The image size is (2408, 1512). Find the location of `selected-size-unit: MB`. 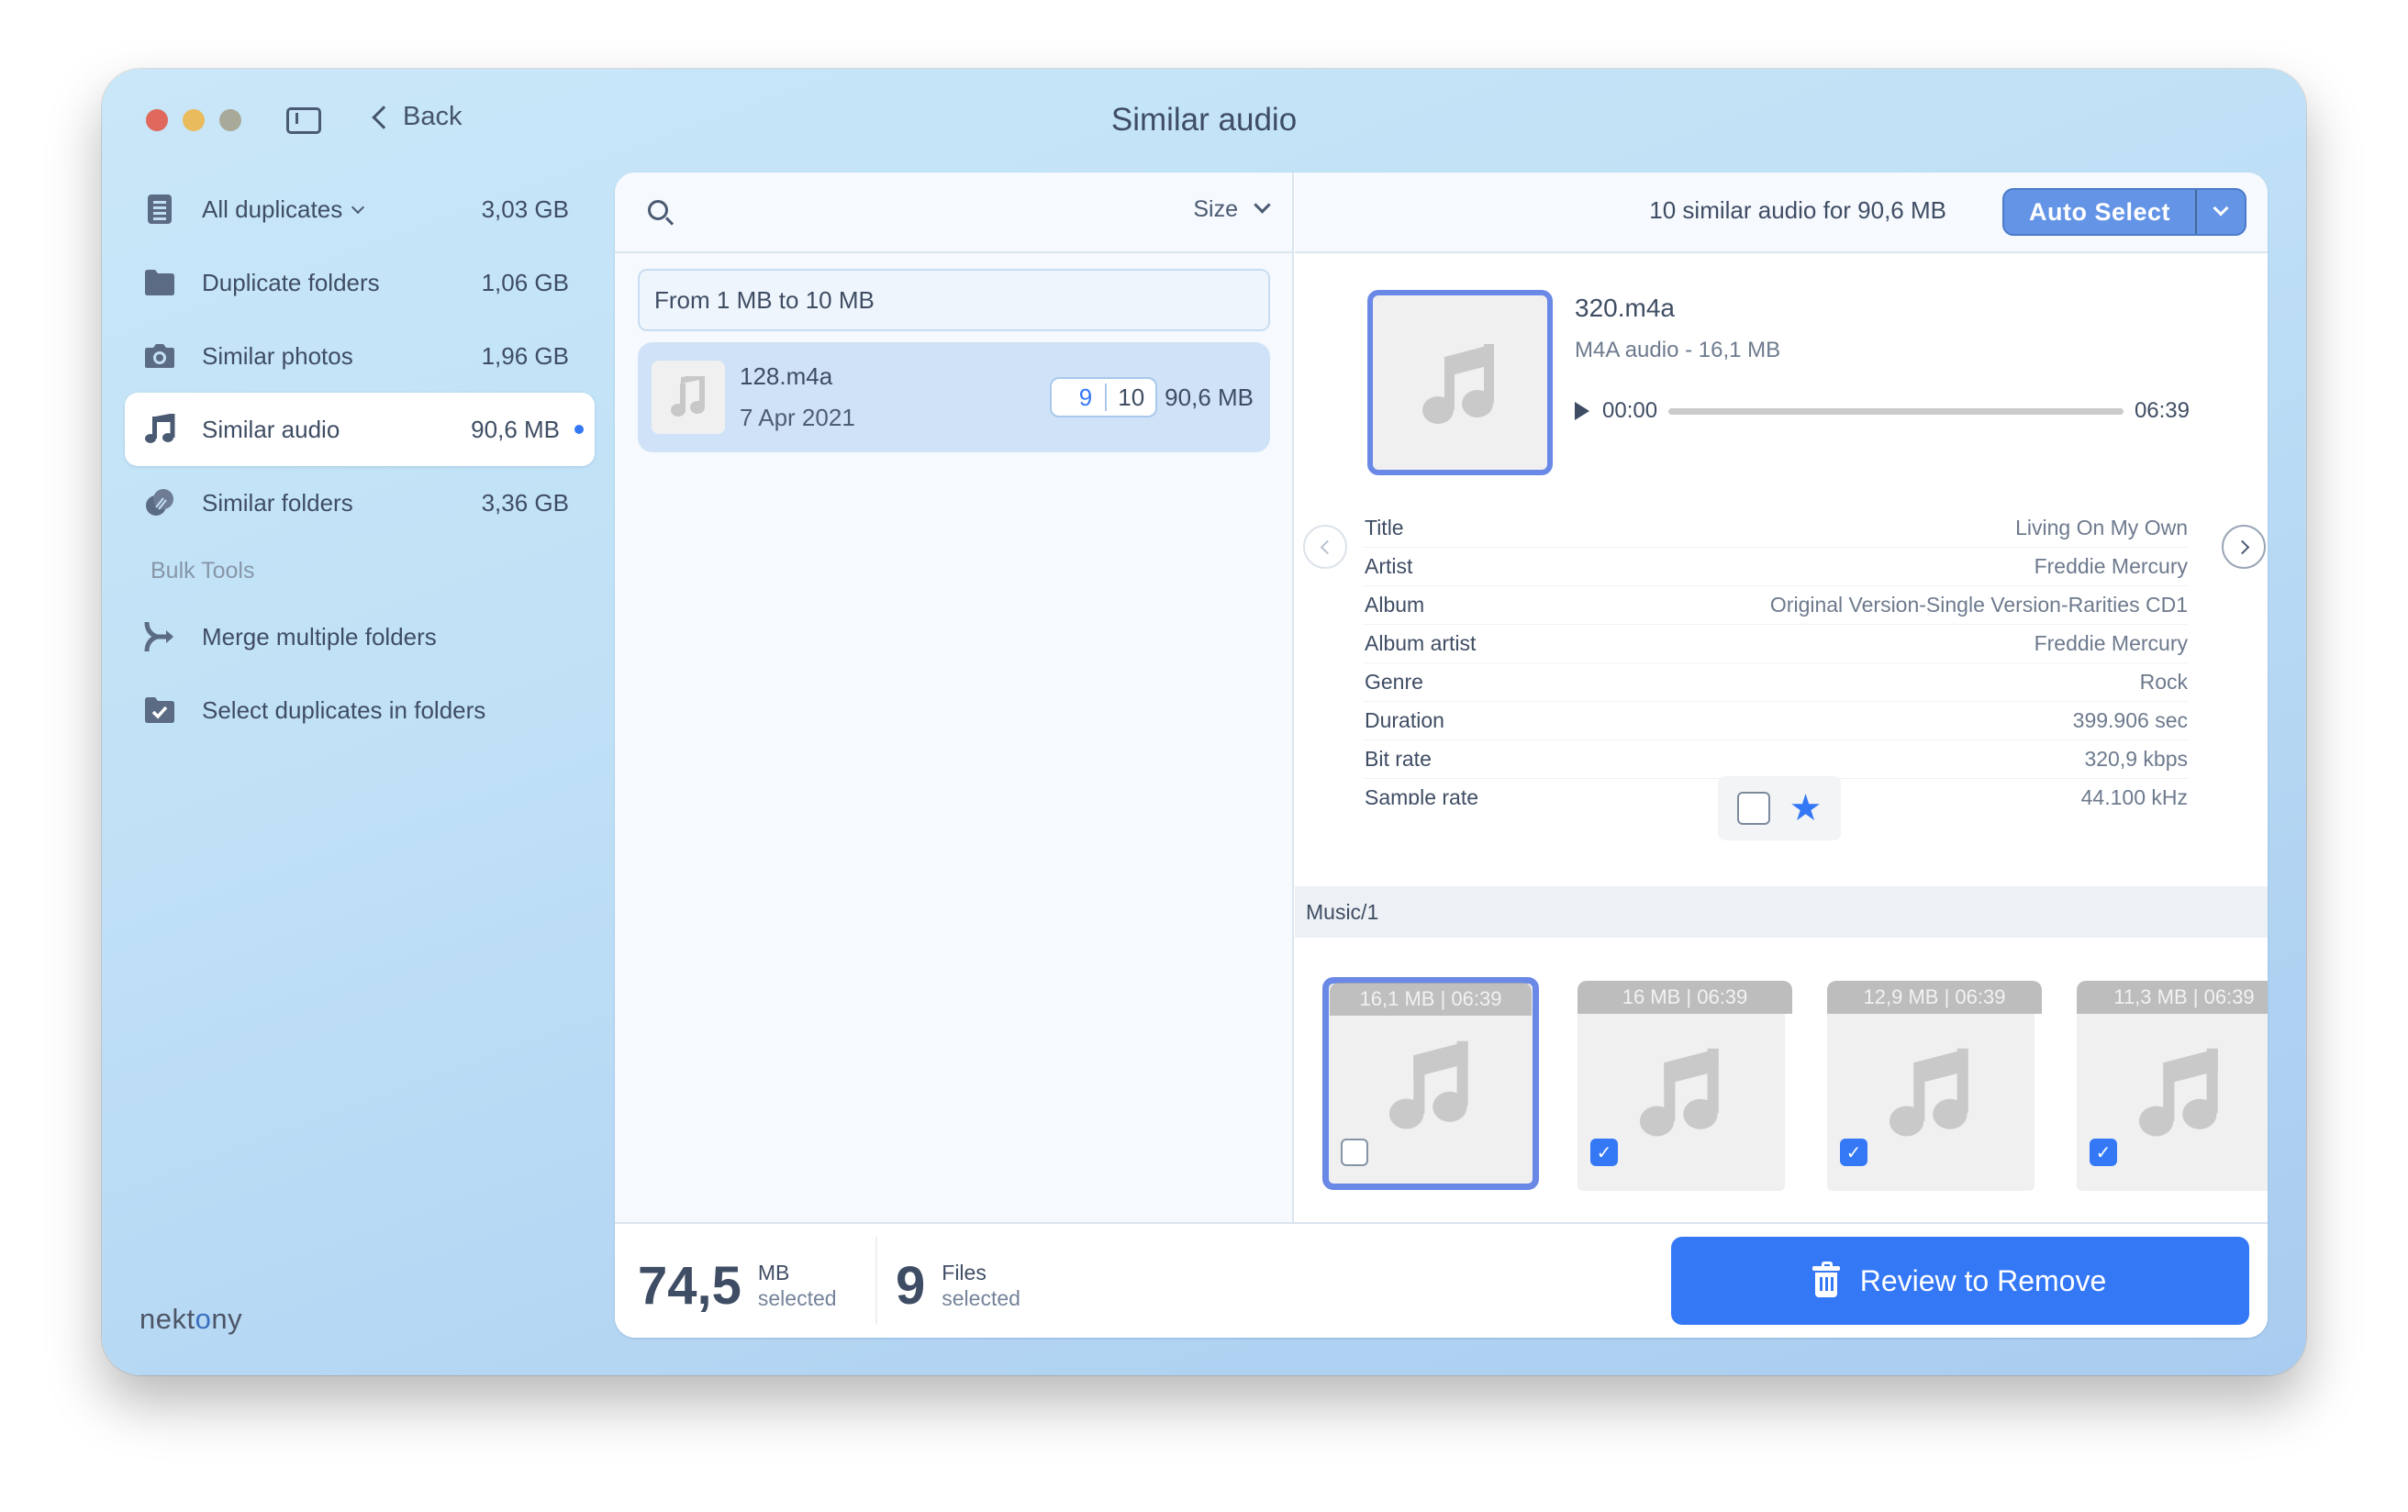

selected-size-unit: MB is located at coordinates (773, 1272).